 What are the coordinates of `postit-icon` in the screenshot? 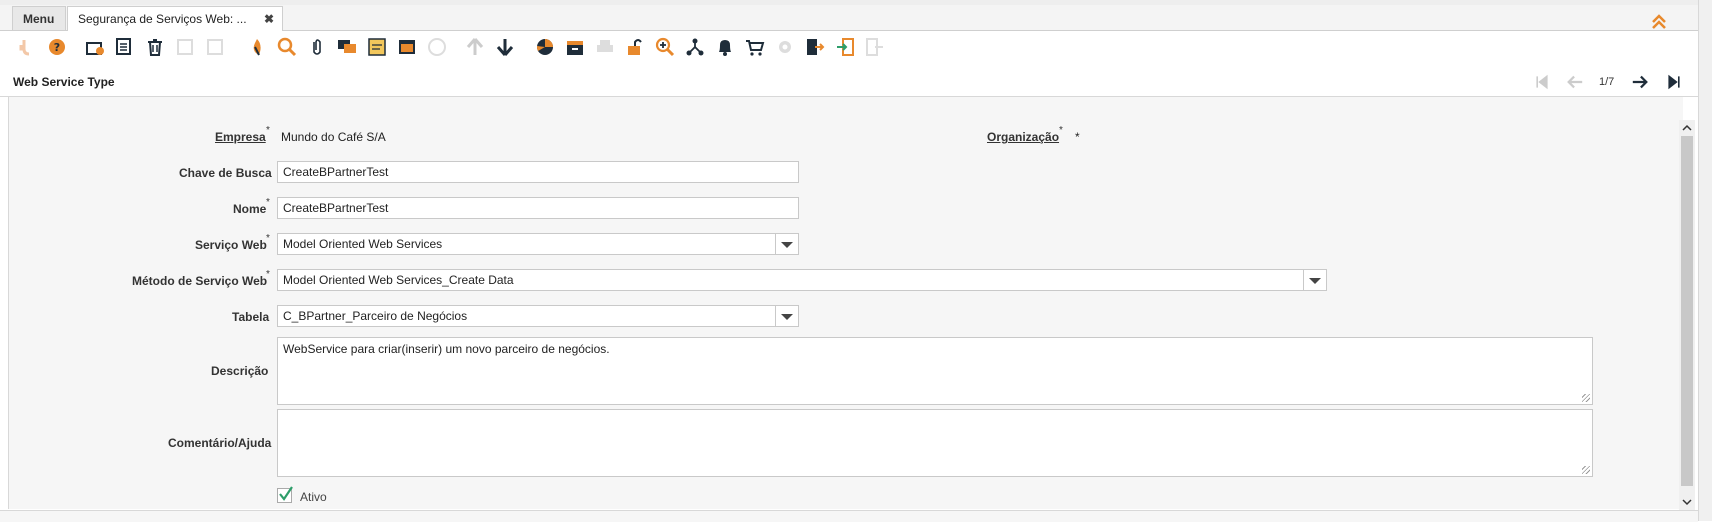 It's located at (377, 47).